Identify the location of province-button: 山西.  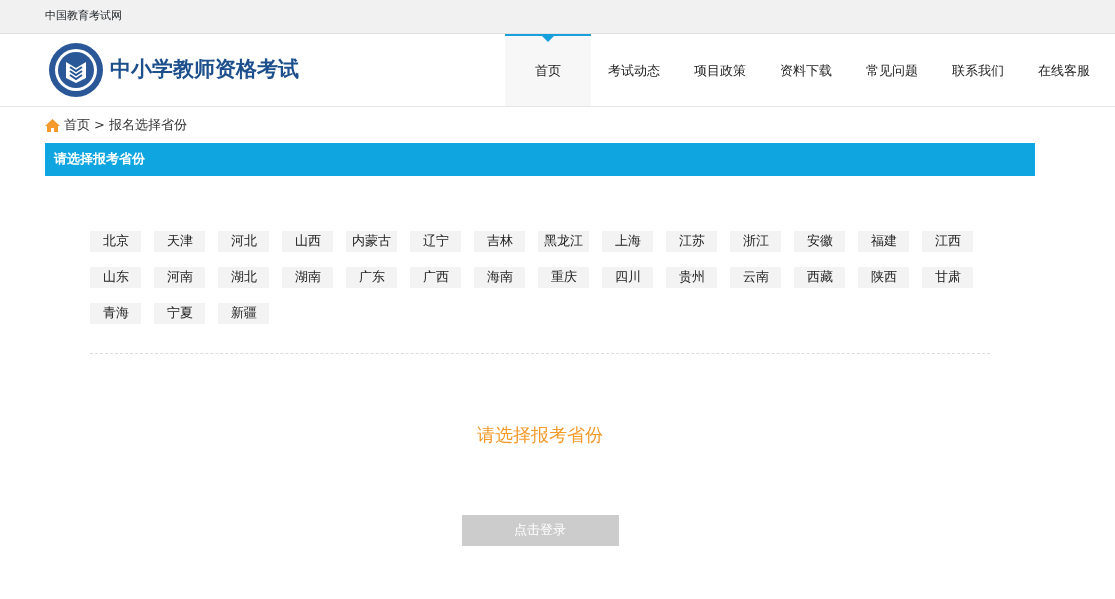
(307, 241).